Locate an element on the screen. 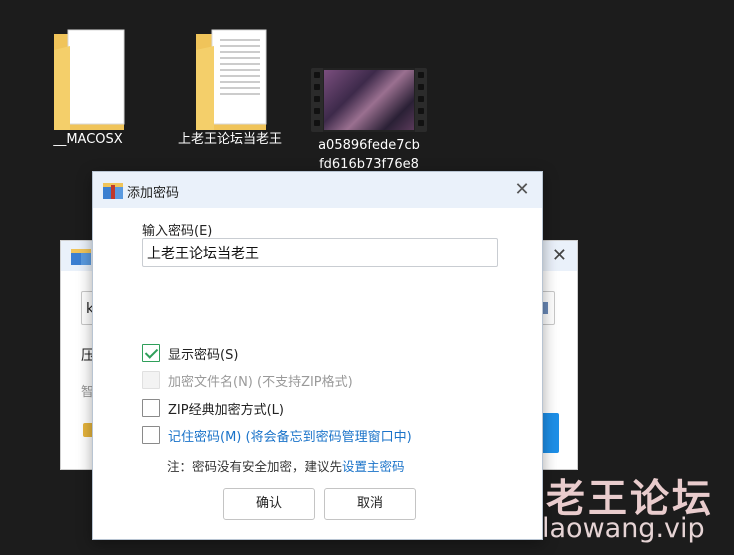 The image size is (734, 555). encrypt-filenames-checkbox is located at coordinates (151, 380).